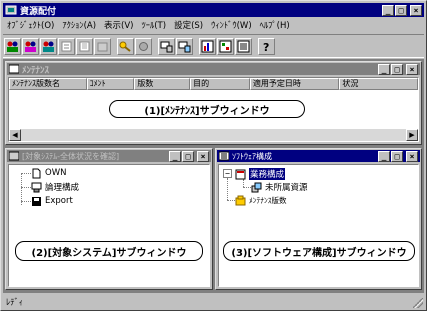 The width and height of the screenshot is (427, 311). Describe the element at coordinates (52, 201) in the screenshot. I see `tree-item-export: Export` at that location.